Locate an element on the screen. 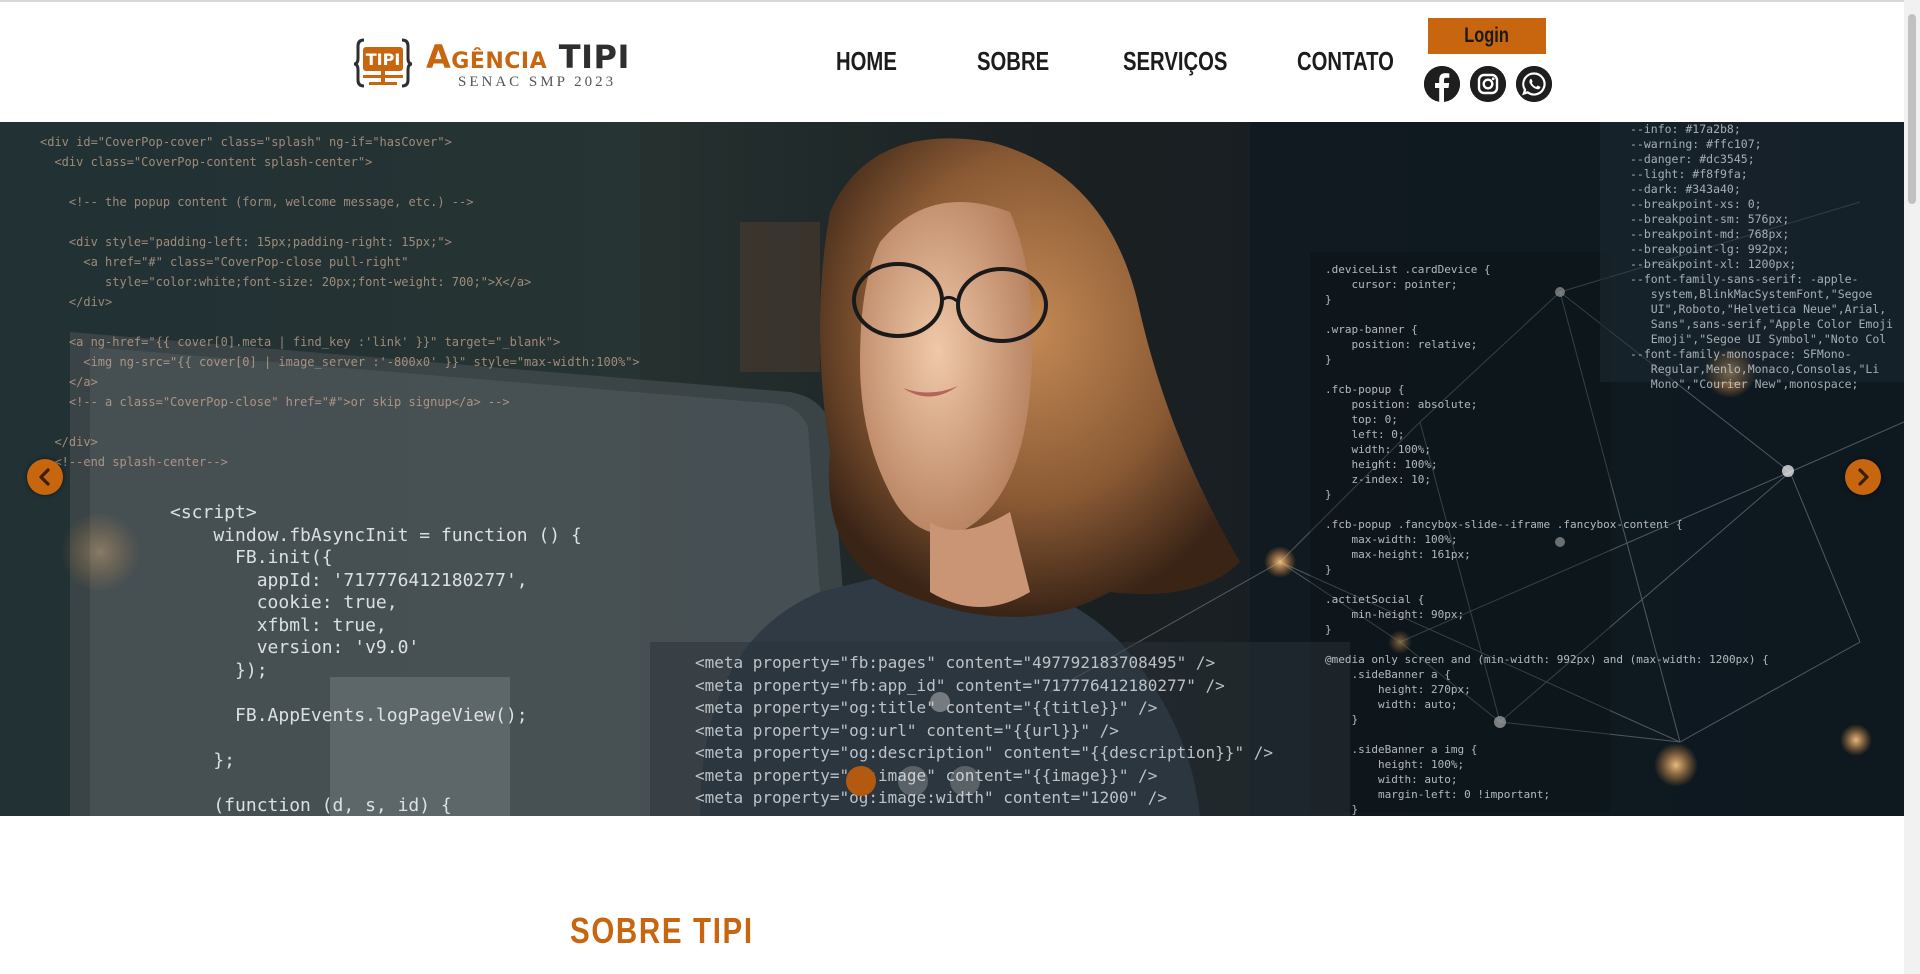 This screenshot has height=974, width=1920. brand-name-part2: TIPI is located at coordinates (594, 57).